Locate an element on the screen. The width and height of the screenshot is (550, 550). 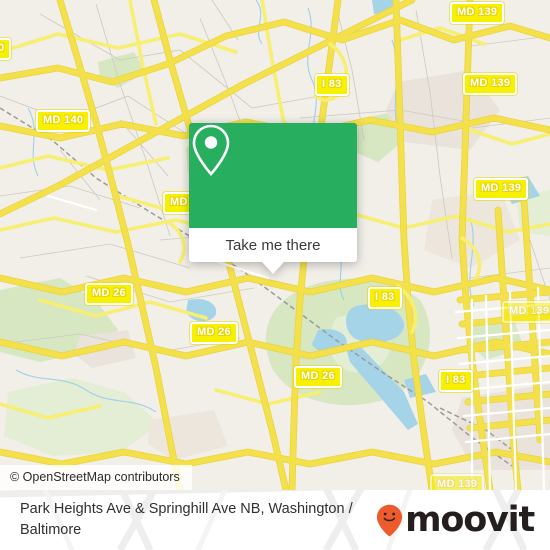
location-popup-card: Take me there is located at coordinates (273, 198).